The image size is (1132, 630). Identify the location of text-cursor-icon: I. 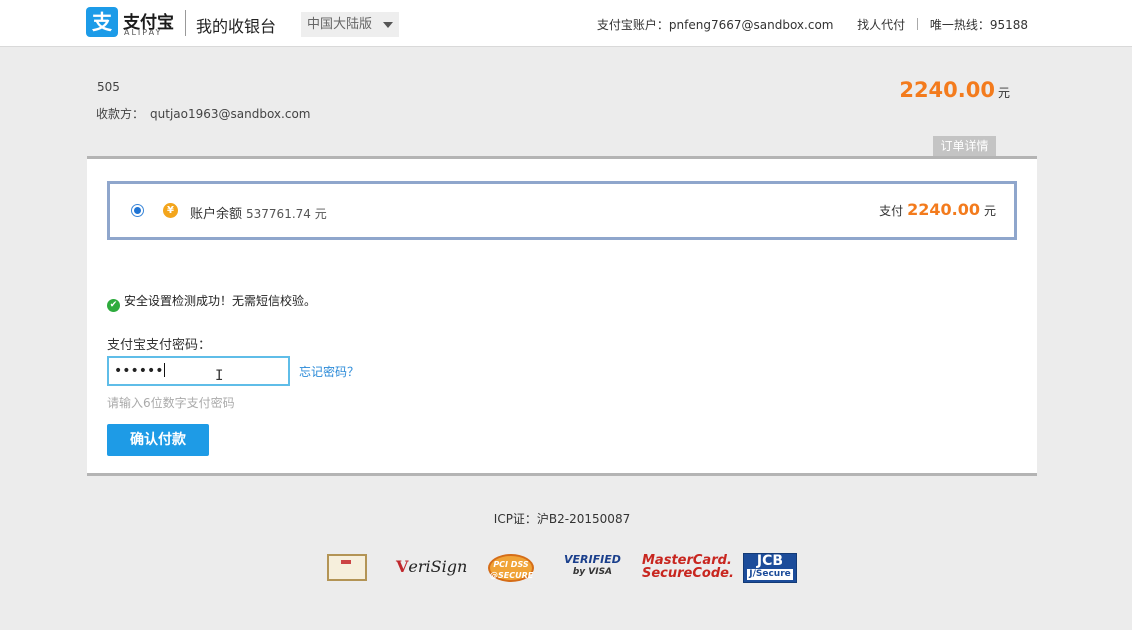
(219, 376).